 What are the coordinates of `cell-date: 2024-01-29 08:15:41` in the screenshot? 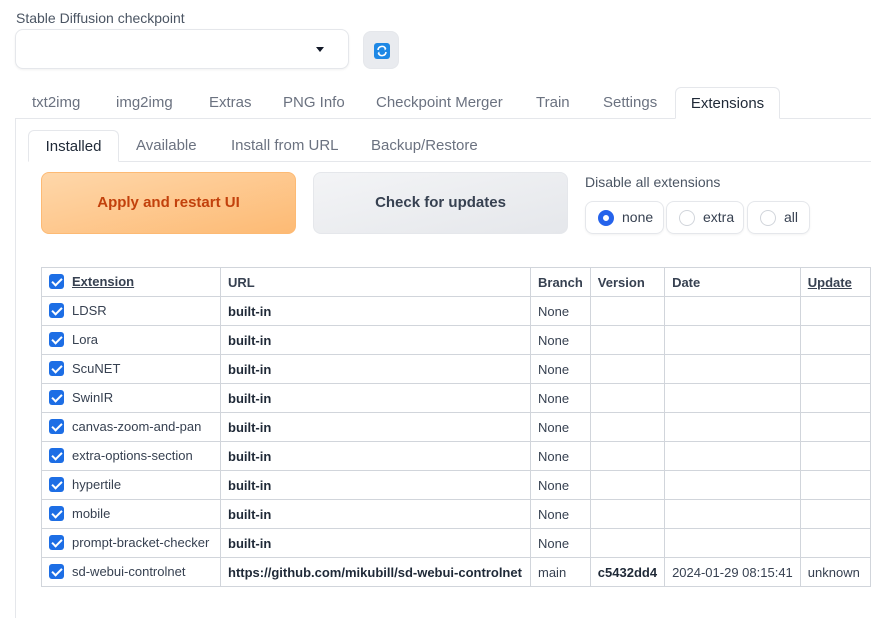 It's located at (732, 572).